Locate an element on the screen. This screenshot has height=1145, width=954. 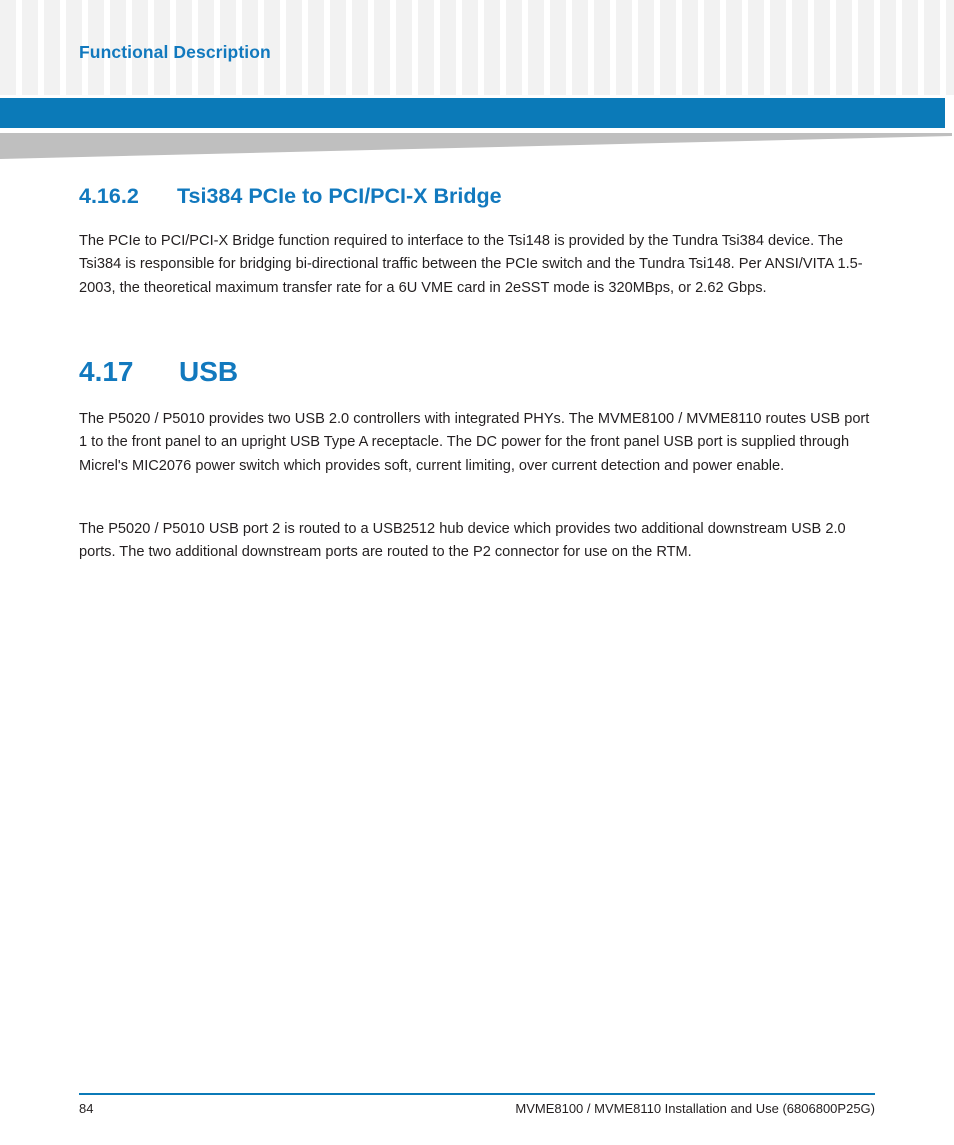
section-heading-4-16-2: 4.16.2 Tsi384 PCIe to PCI/PCI-X Bridge is located at coordinates (290, 196).